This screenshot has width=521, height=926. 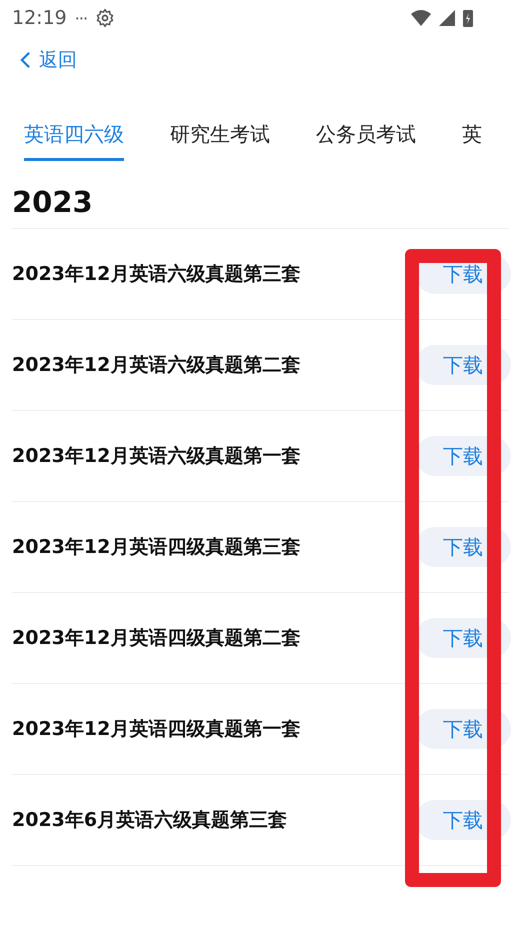 What do you see at coordinates (25, 60) in the screenshot?
I see `chevron-left-icon` at bounding box center [25, 60].